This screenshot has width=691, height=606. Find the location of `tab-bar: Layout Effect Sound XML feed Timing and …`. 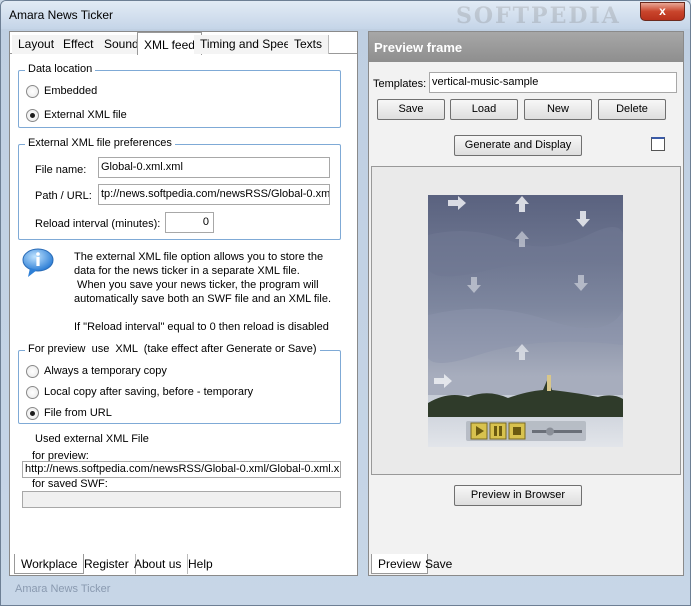

tab-bar: Layout Effect Sound XML feed Timing and … is located at coordinates (183, 43).